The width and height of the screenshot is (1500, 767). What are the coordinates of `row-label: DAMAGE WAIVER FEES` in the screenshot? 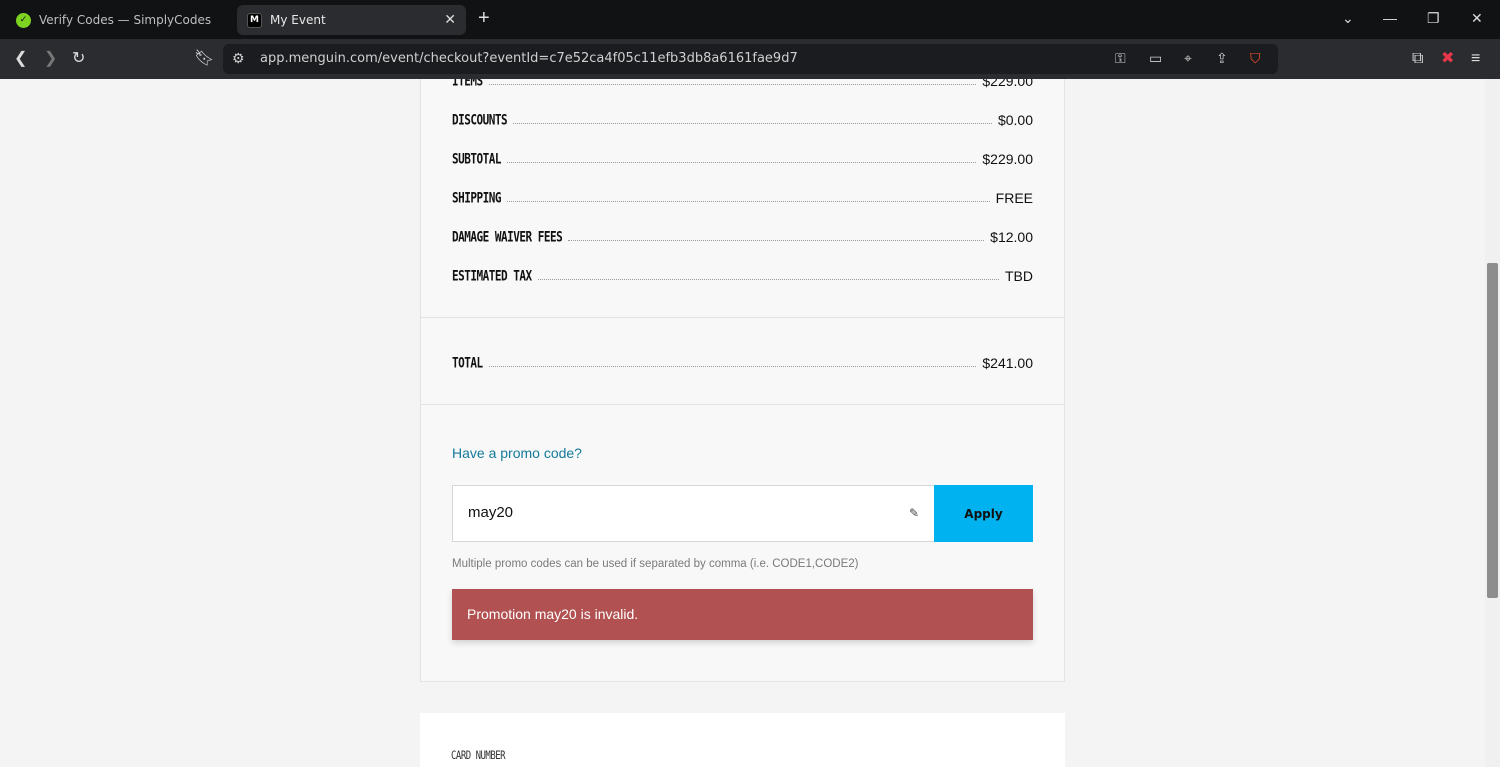 It's located at (507, 236).